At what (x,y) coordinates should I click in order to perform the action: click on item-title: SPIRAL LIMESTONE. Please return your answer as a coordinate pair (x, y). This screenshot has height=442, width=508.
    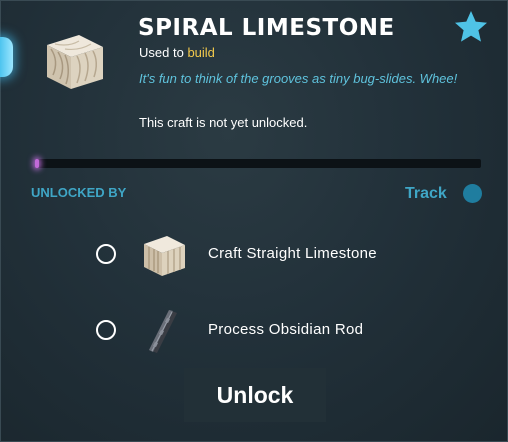
    Looking at the image, I should click on (266, 28).